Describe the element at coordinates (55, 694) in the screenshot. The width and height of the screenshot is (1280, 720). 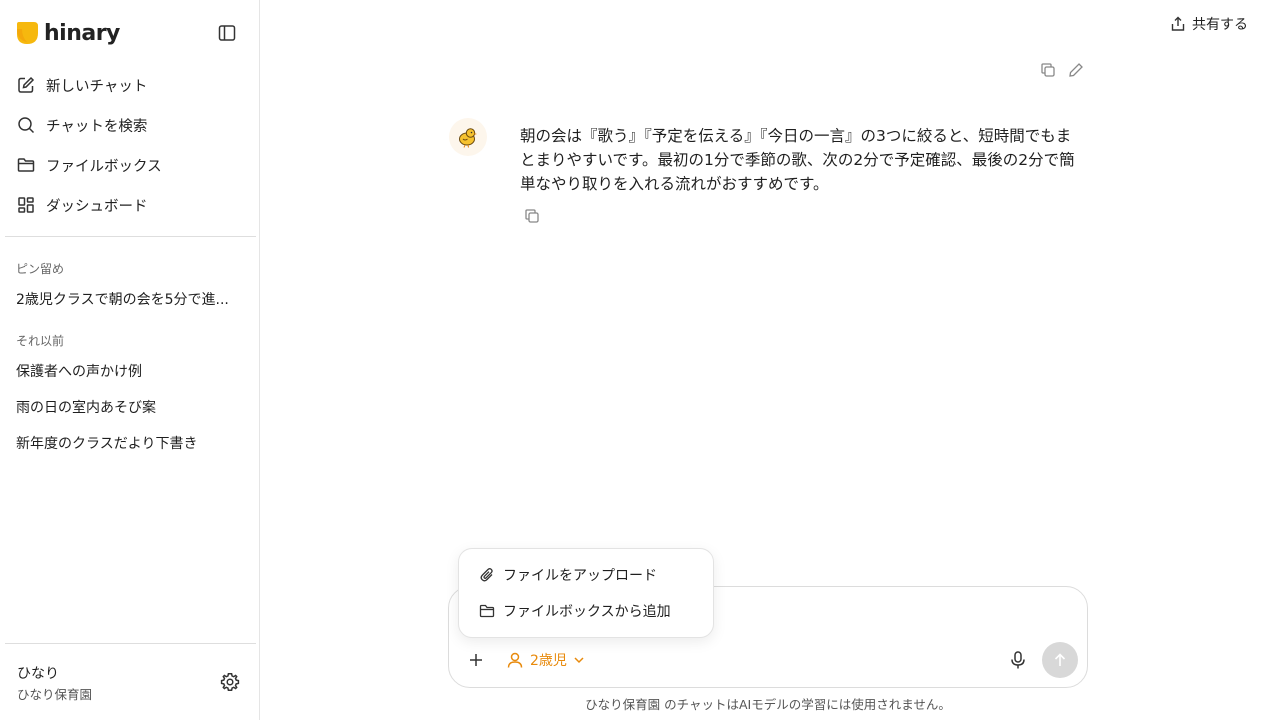
I see `user-org: ひなり保育園` at that location.